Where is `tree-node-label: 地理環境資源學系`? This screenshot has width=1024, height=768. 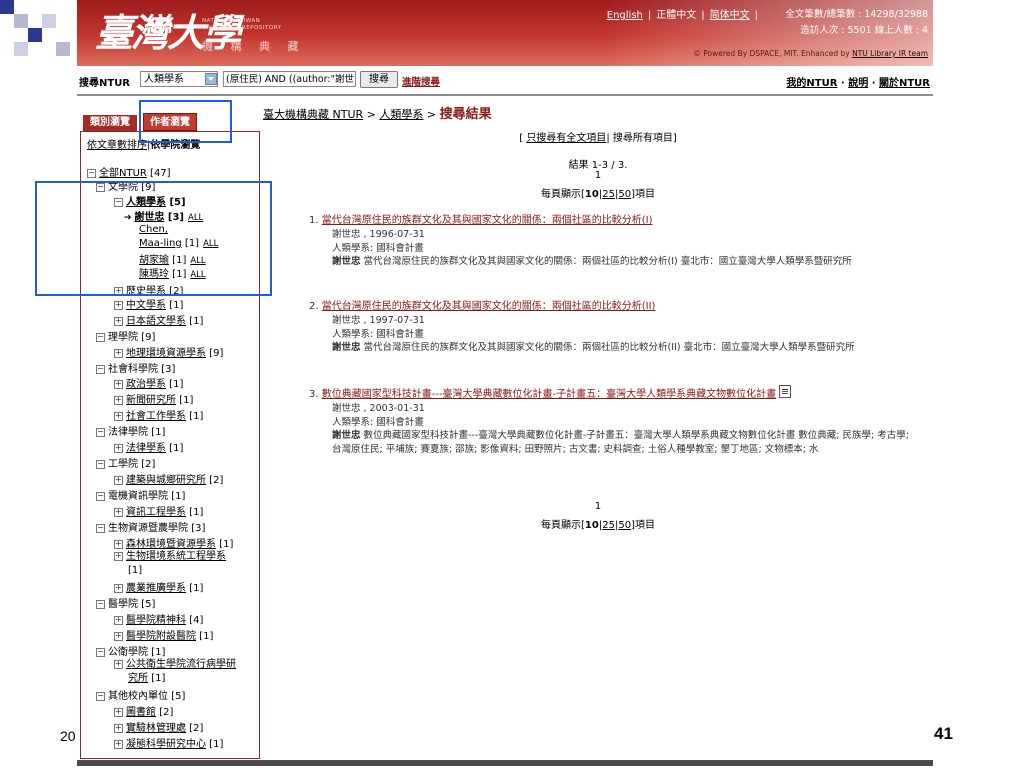 tree-node-label: 地理環境資源學系 is located at coordinates (166, 353).